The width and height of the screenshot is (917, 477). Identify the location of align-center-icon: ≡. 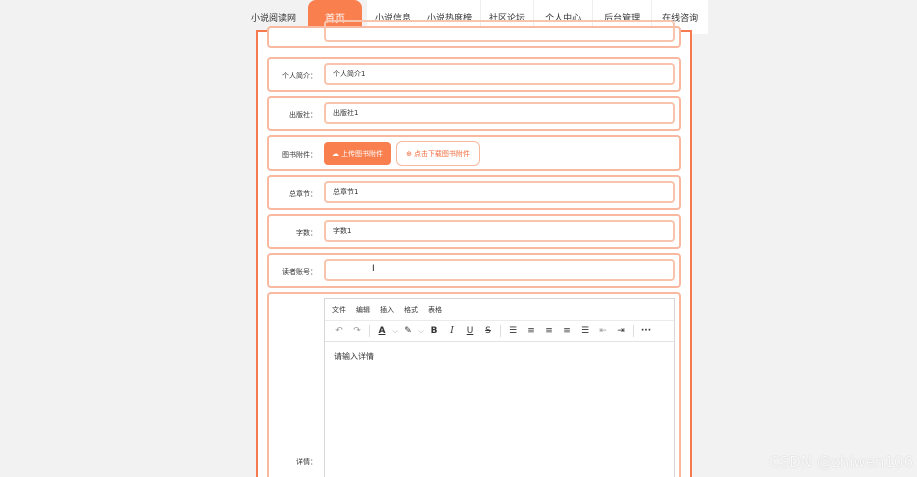
(549, 331).